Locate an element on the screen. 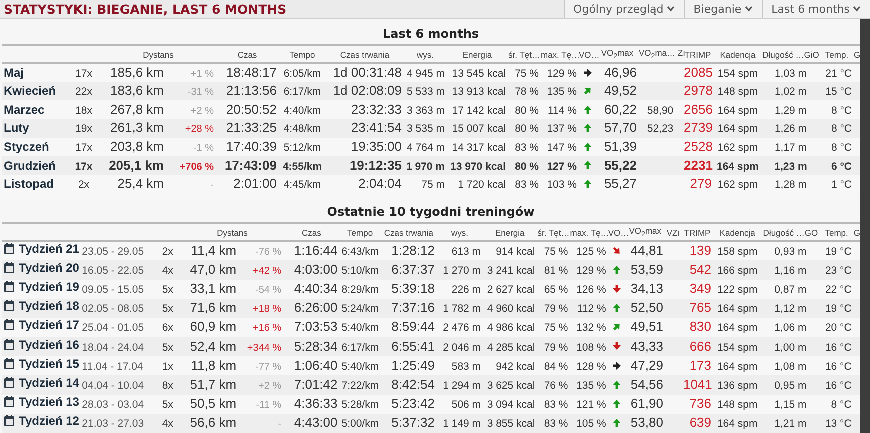  table-cell: 4 960 kcal is located at coordinates (511, 309).